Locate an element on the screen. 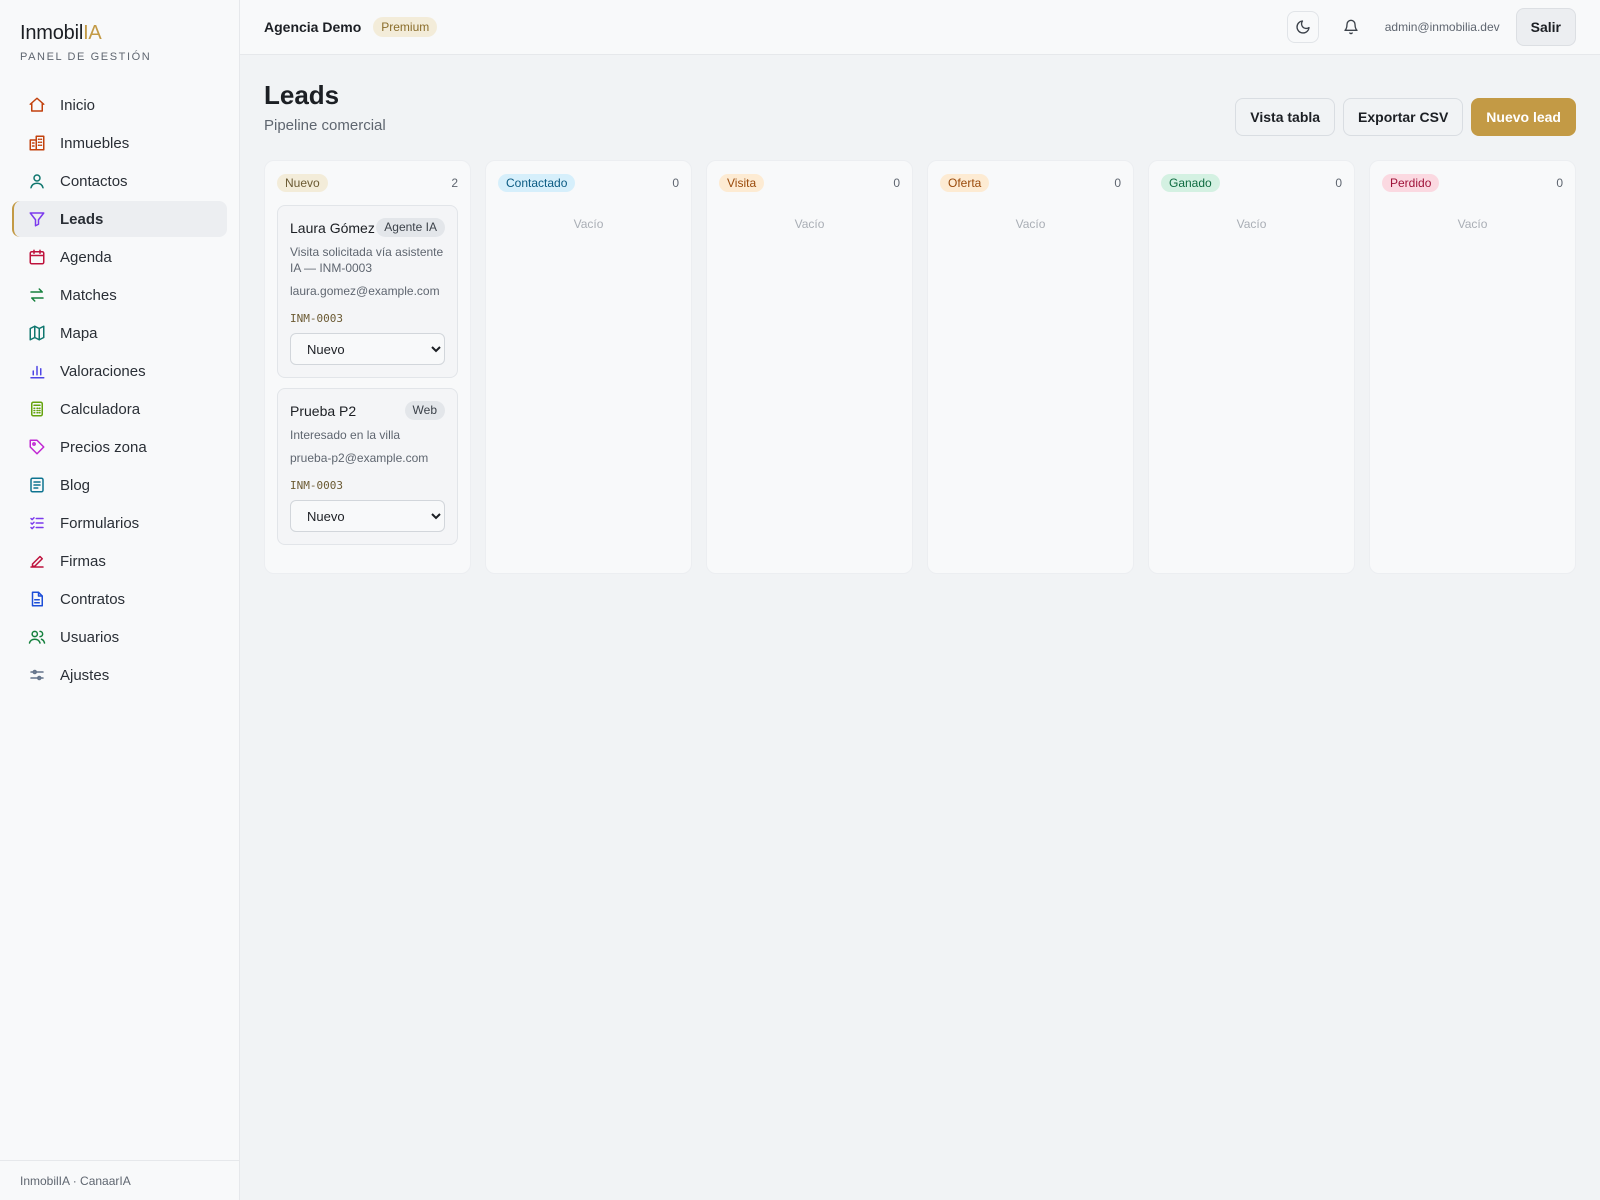 This screenshot has width=1600, height=1200. bar-chart-icon is located at coordinates (37, 372).